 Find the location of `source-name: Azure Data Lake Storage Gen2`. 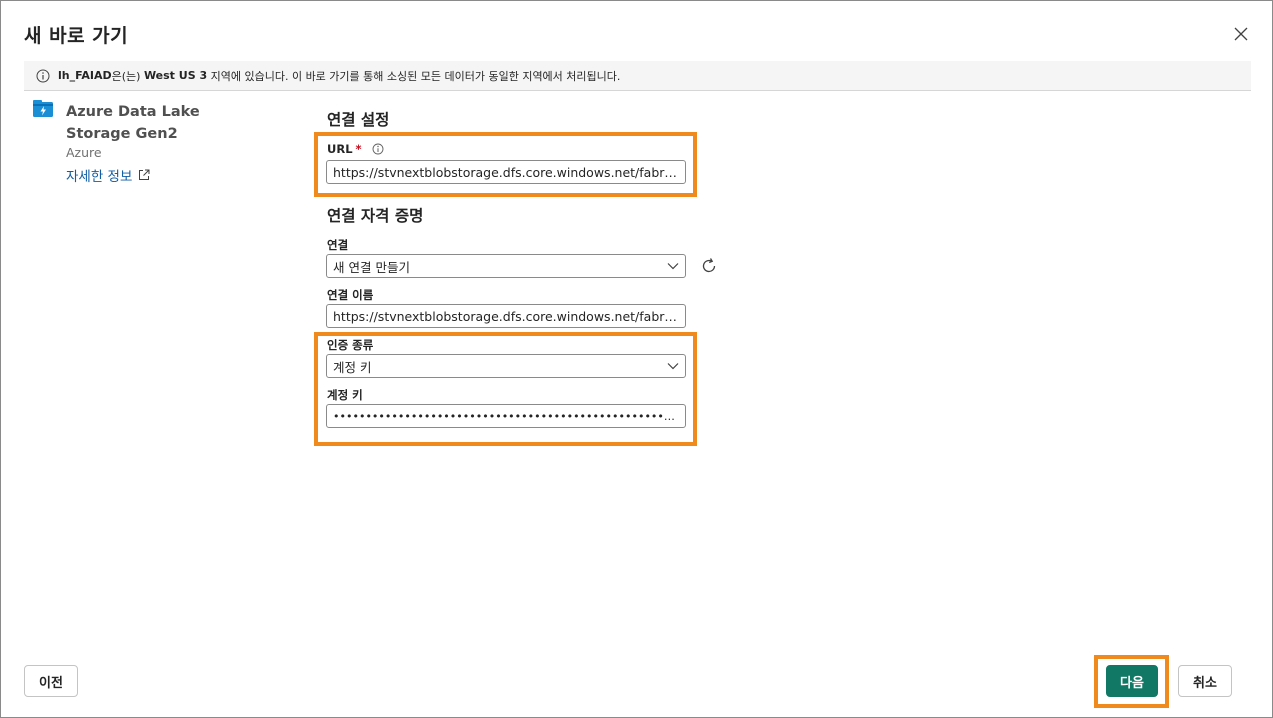

source-name: Azure Data Lake Storage Gen2 is located at coordinates (133, 123).